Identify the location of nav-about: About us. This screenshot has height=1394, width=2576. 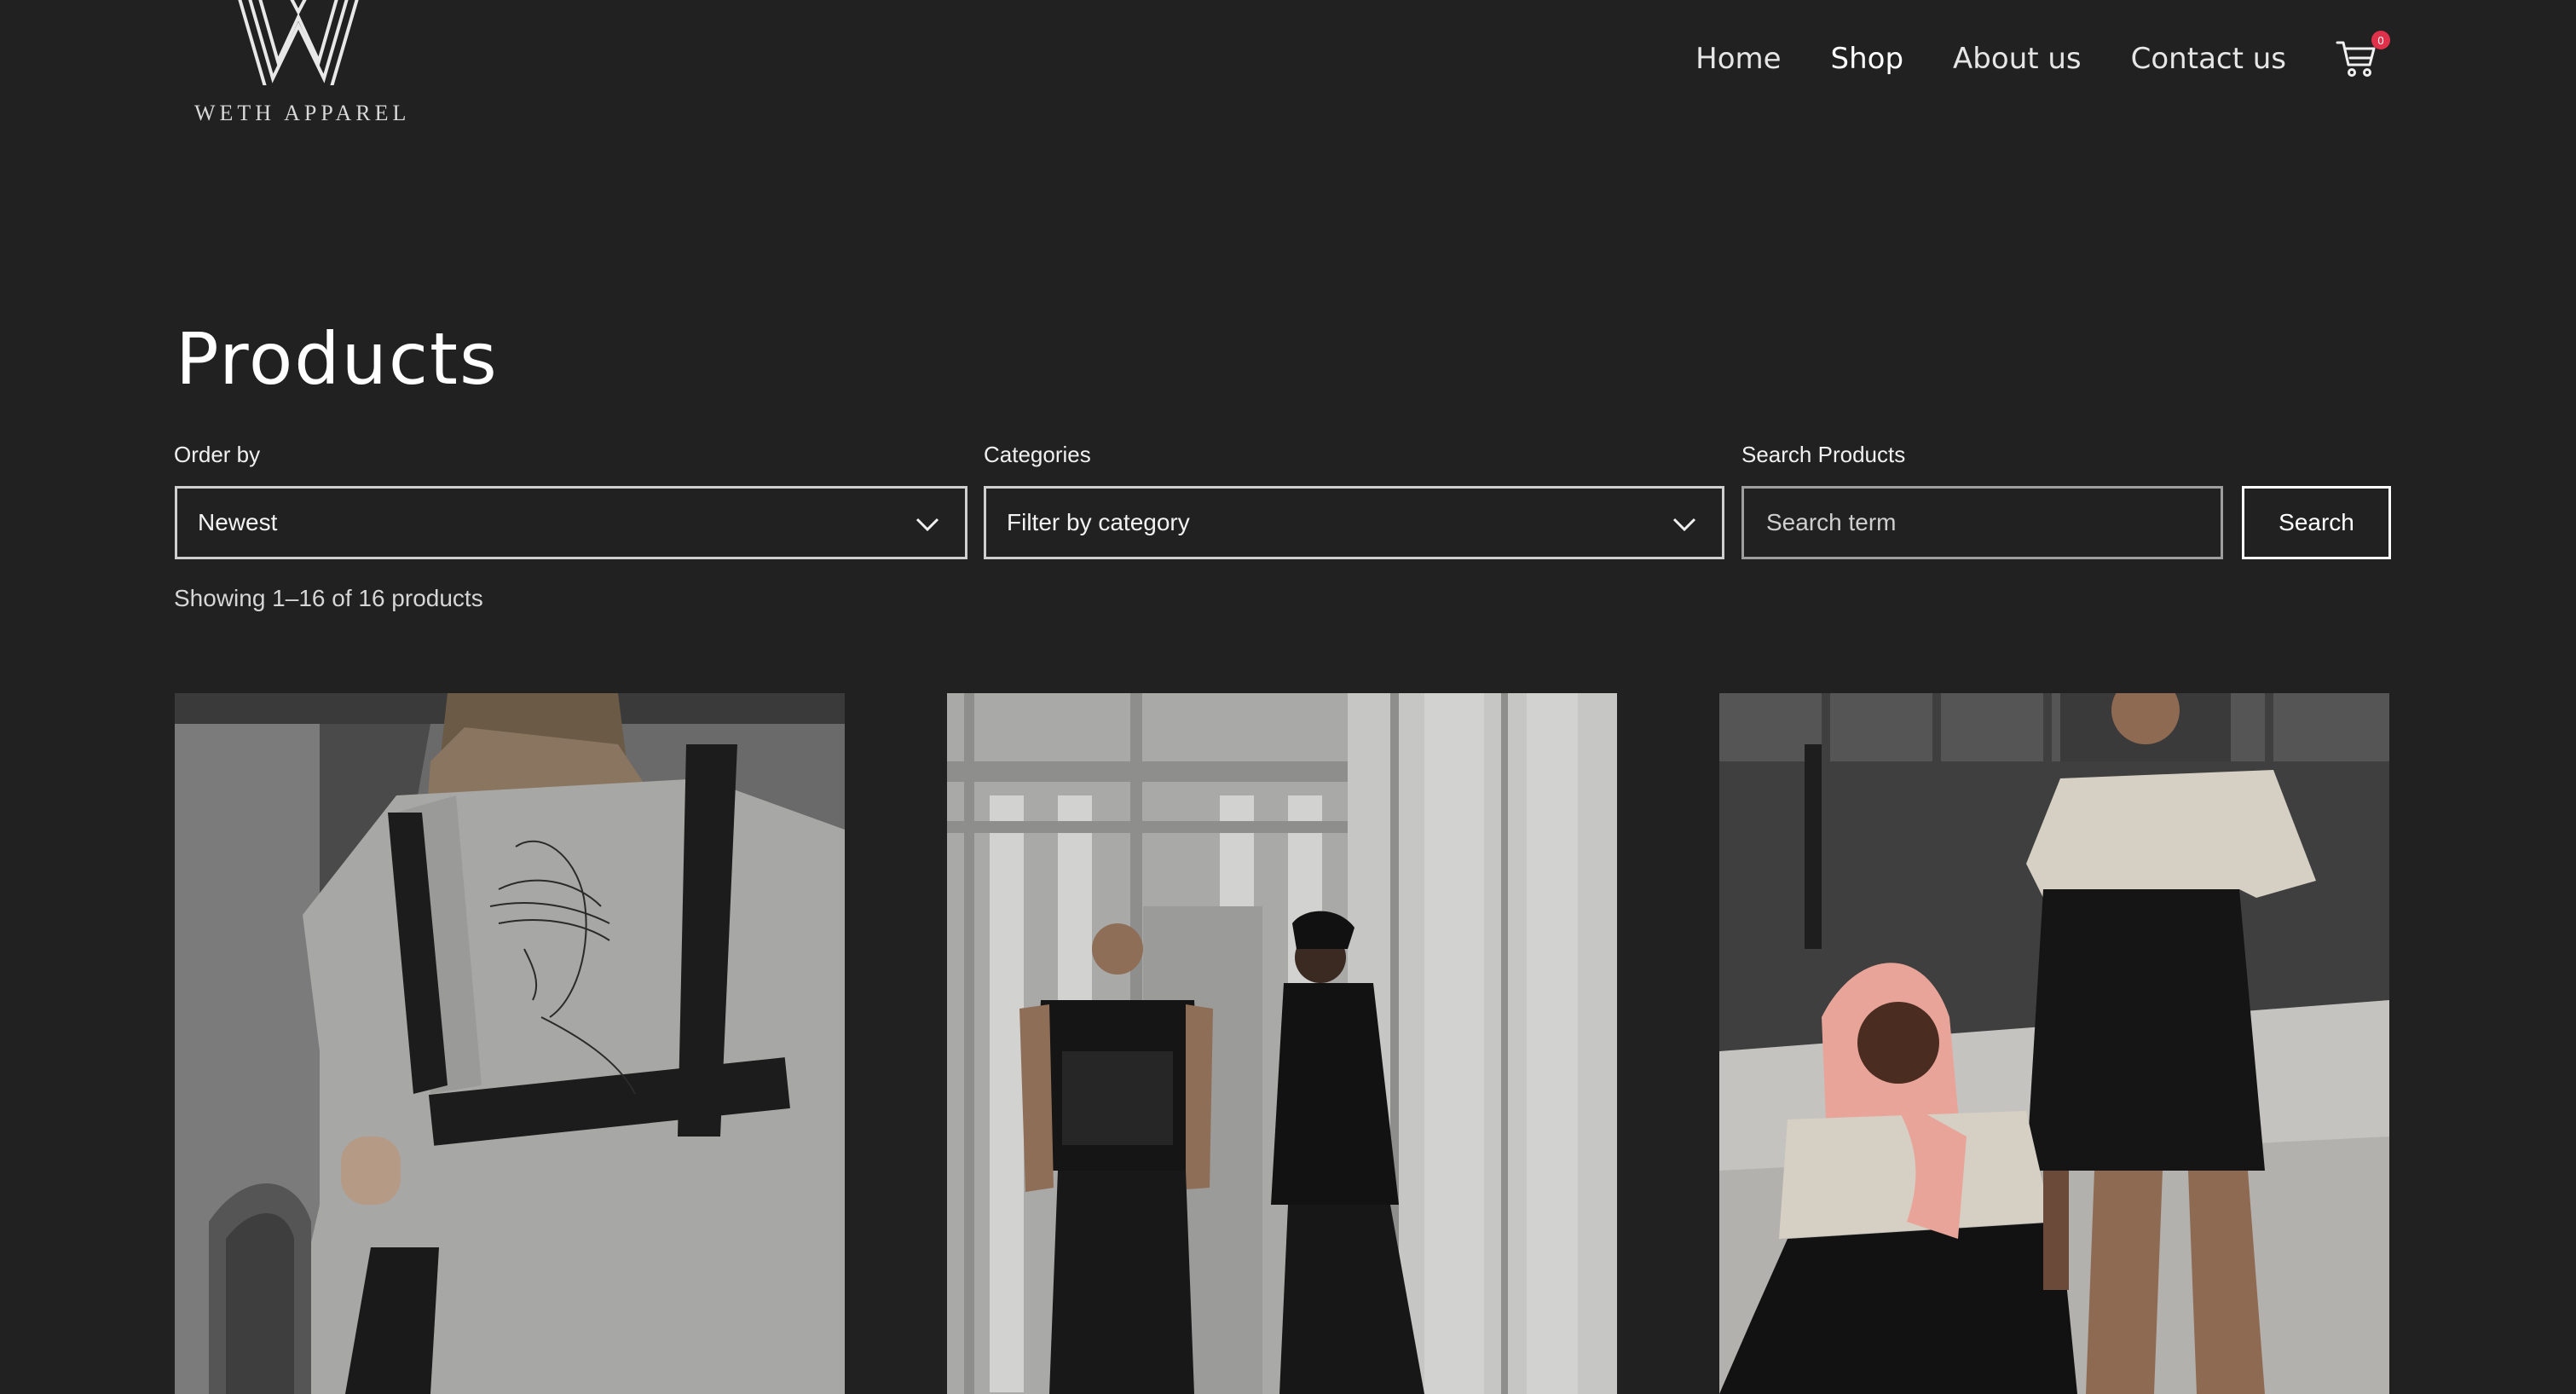
(2017, 59).